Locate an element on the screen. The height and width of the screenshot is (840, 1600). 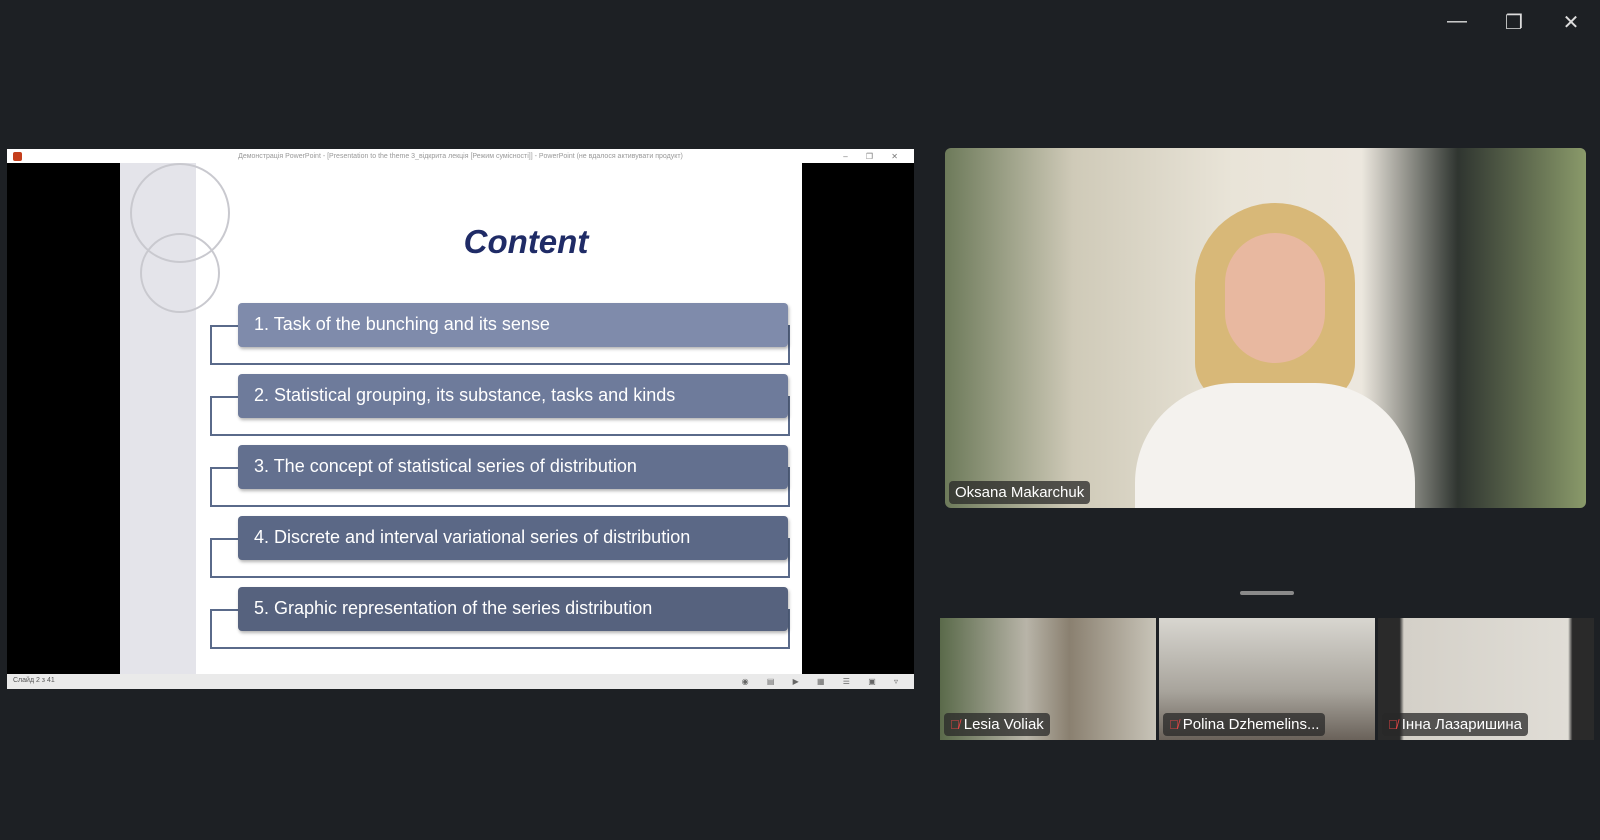
speaker-name-tag: Oksana Makarchuk is located at coordinates (1020, 492).